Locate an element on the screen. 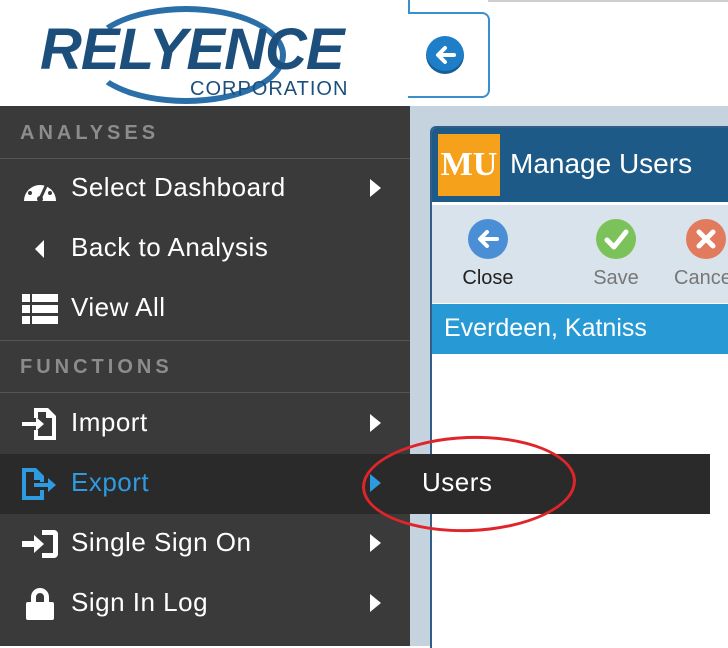  logo-area: RELYENCE CORPORATION is located at coordinates (205, 53).